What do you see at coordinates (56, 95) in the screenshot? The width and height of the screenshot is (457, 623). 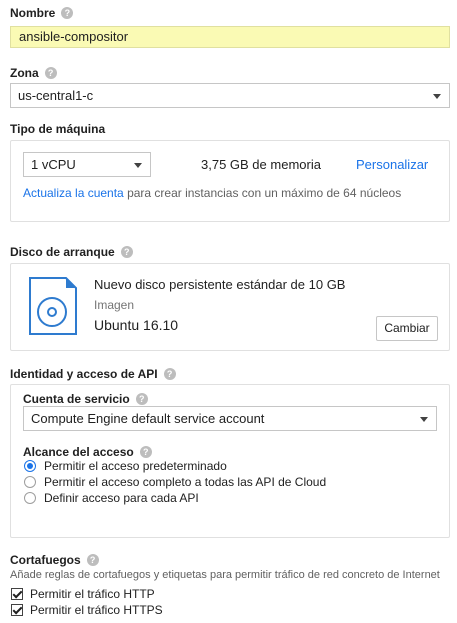 I see `zone-select-value: us-central1-c` at bounding box center [56, 95].